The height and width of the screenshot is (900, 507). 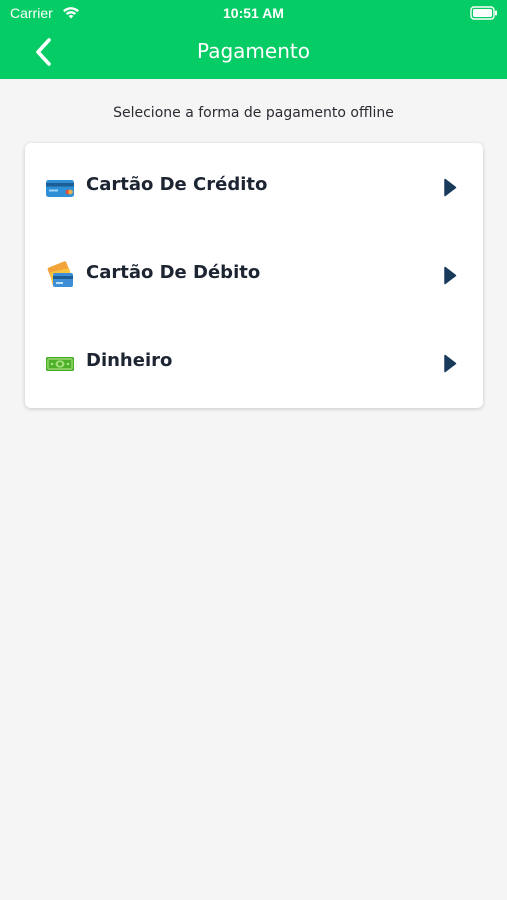 I want to click on payment-option-debit-card: Cartão De Débito, so click(x=254, y=275).